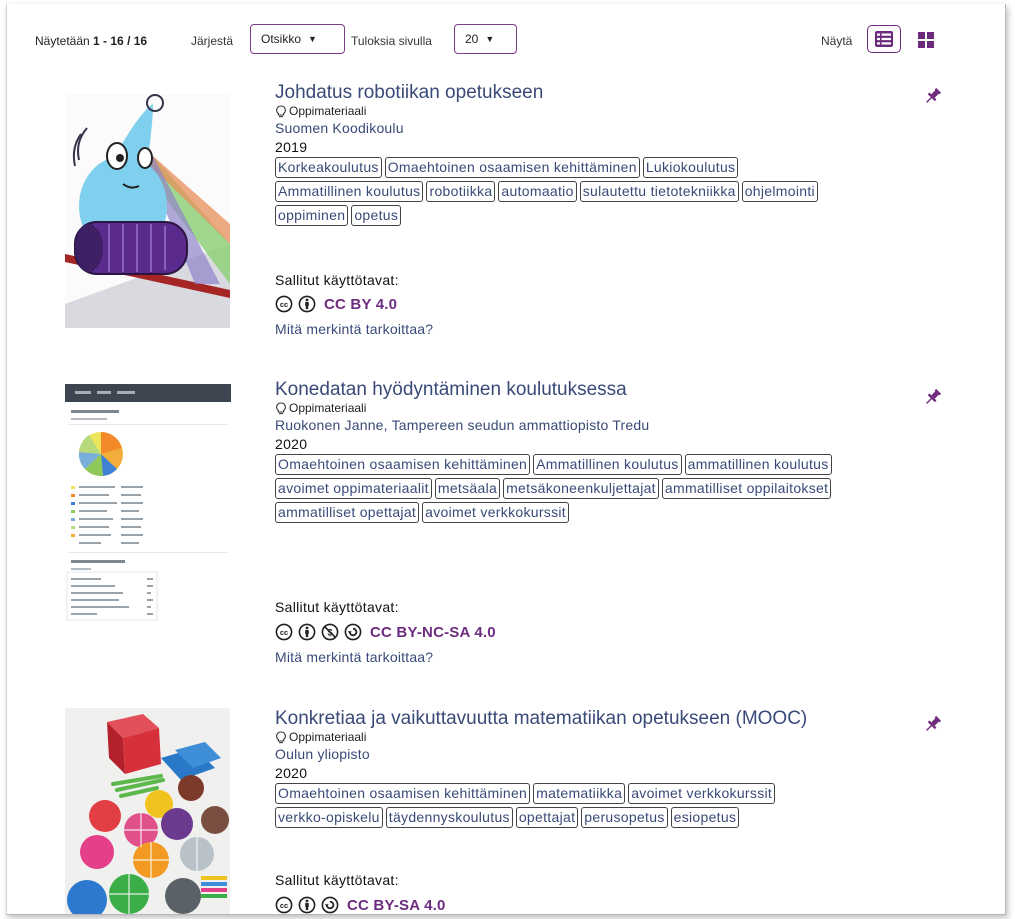 This screenshot has height=919, width=1015. What do you see at coordinates (391, 41) in the screenshot?
I see `per-page-label: Tuloksia sivulla` at bounding box center [391, 41].